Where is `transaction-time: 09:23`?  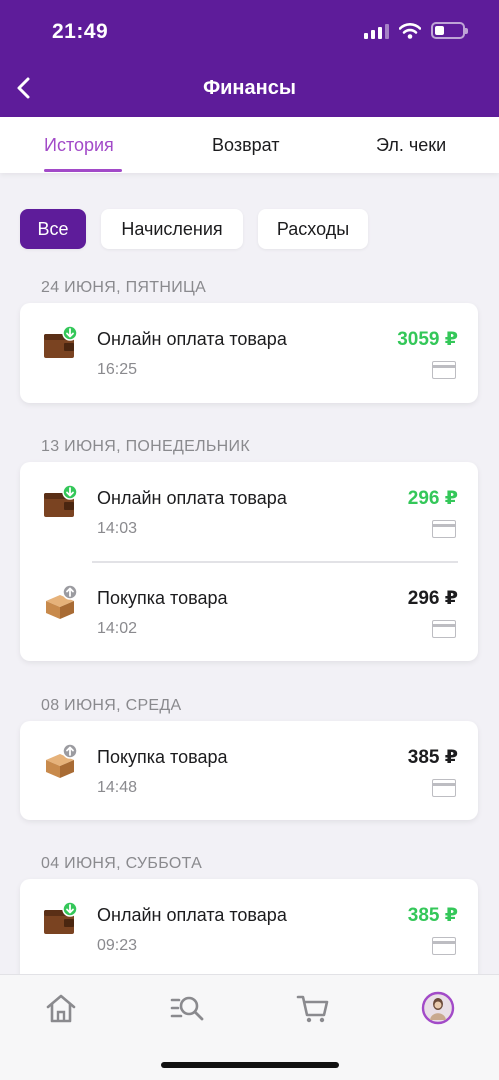
transaction-time: 09:23 is located at coordinates (117, 945).